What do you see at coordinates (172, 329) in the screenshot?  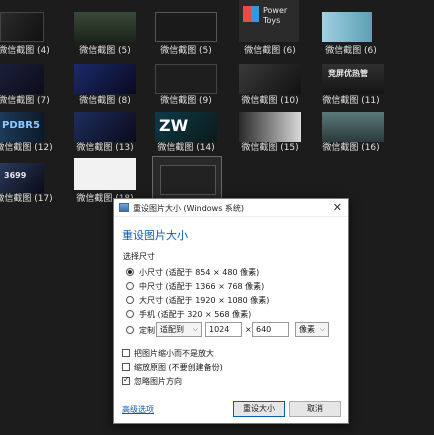 I see `fit-mode-value: 适配到` at bounding box center [172, 329].